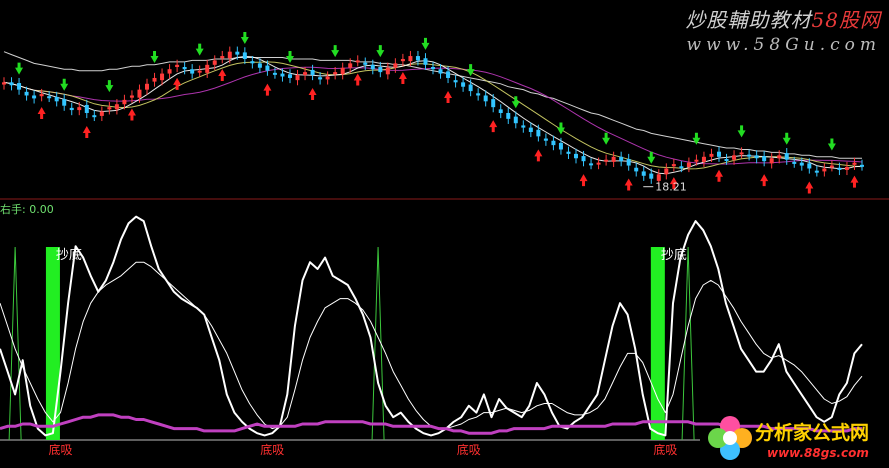 The width and height of the screenshot is (889, 468). What do you see at coordinates (846, 20) in the screenshot?
I see `watermark-brand: 58股网` at bounding box center [846, 20].